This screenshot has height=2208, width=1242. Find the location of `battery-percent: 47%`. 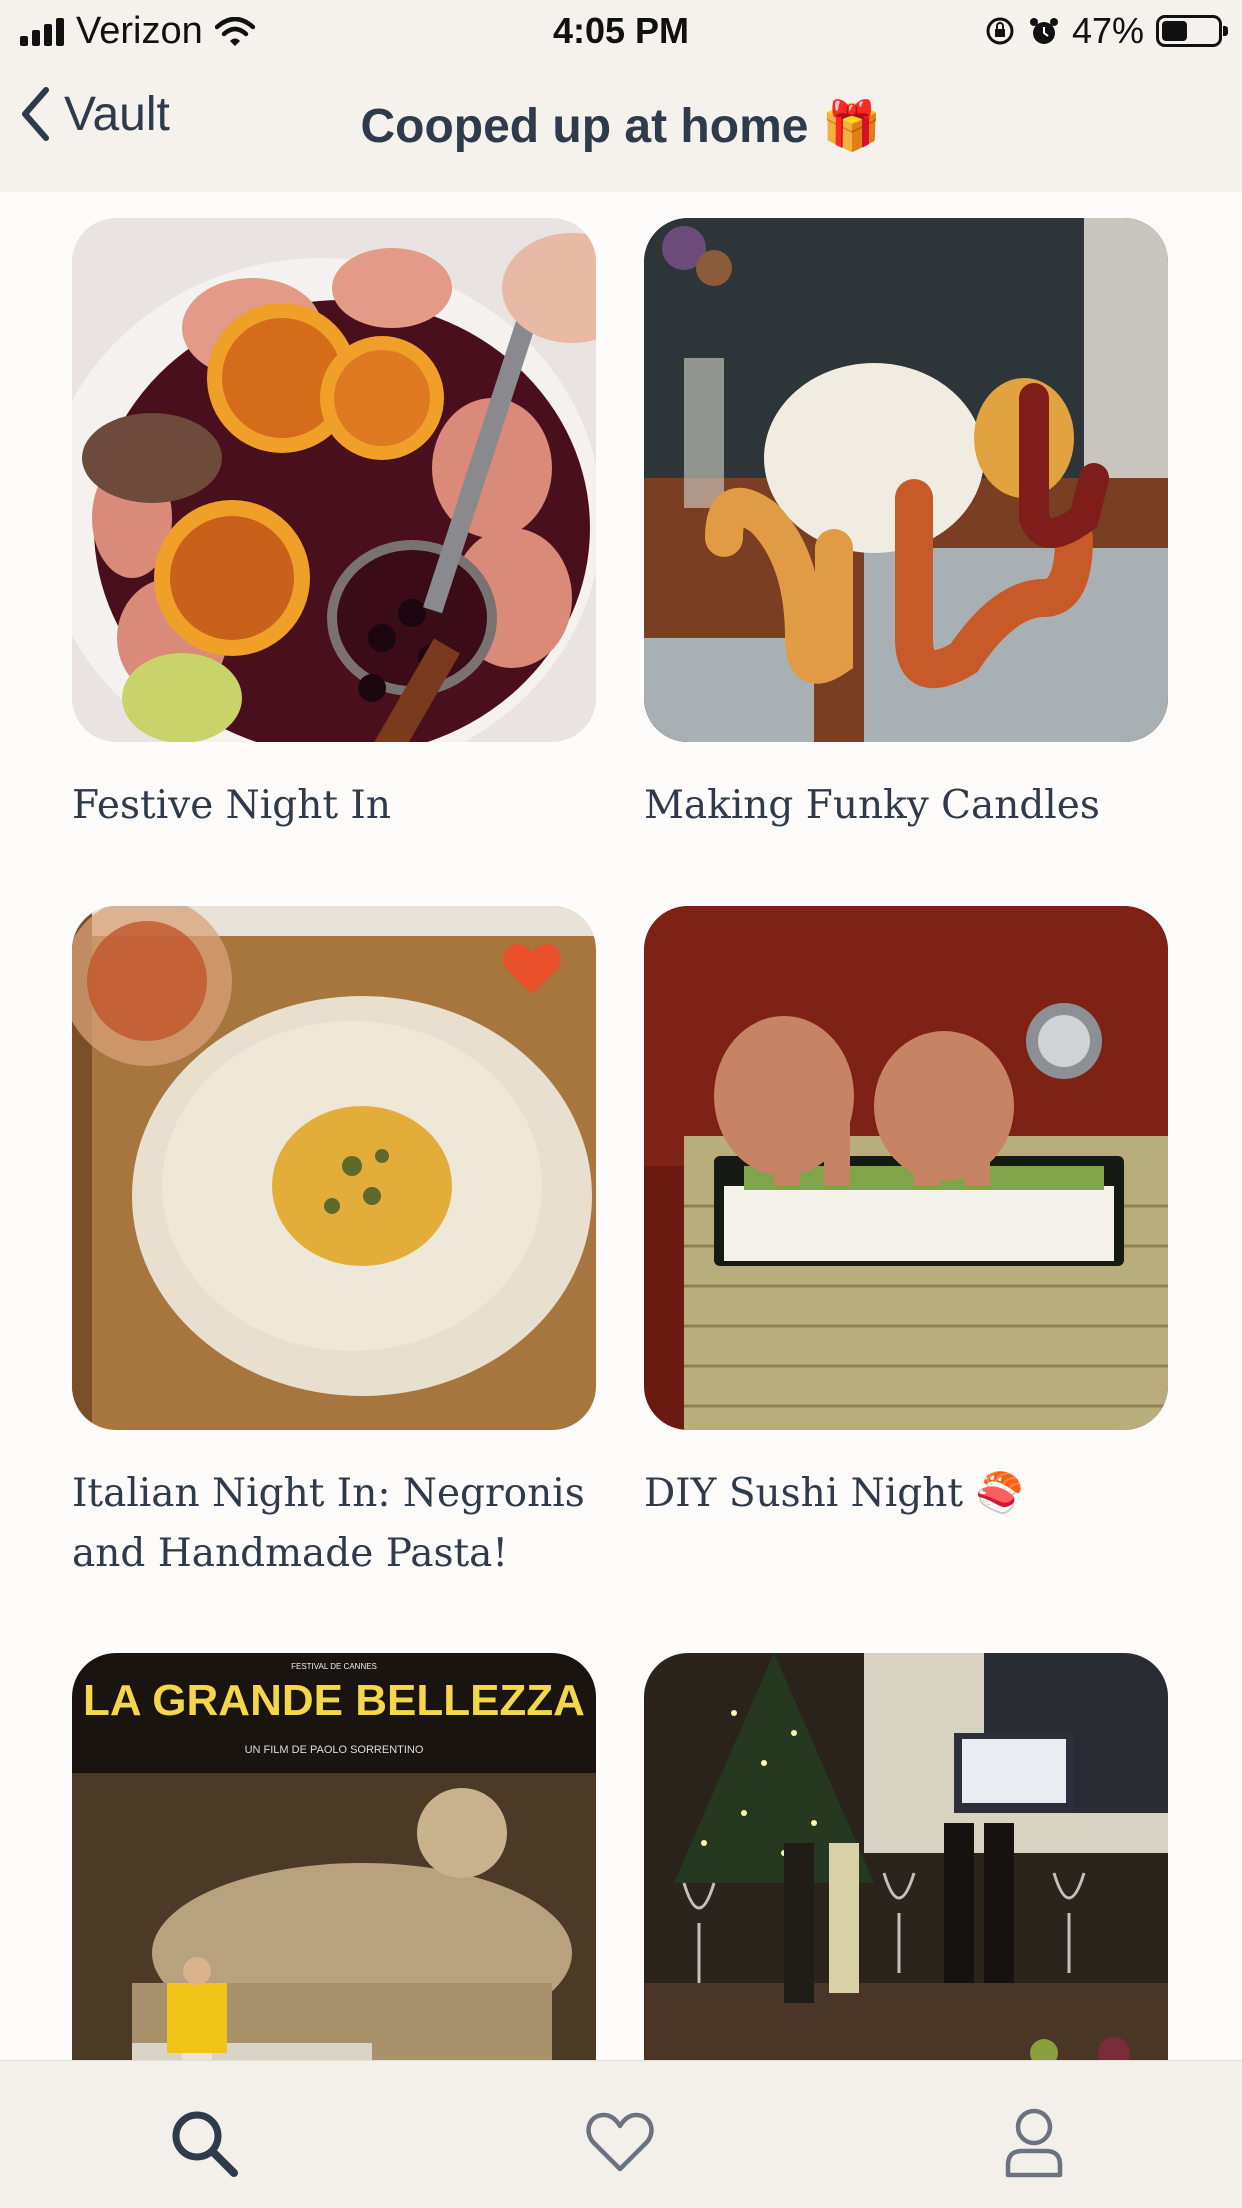

battery-percent: 47% is located at coordinates (1107, 30).